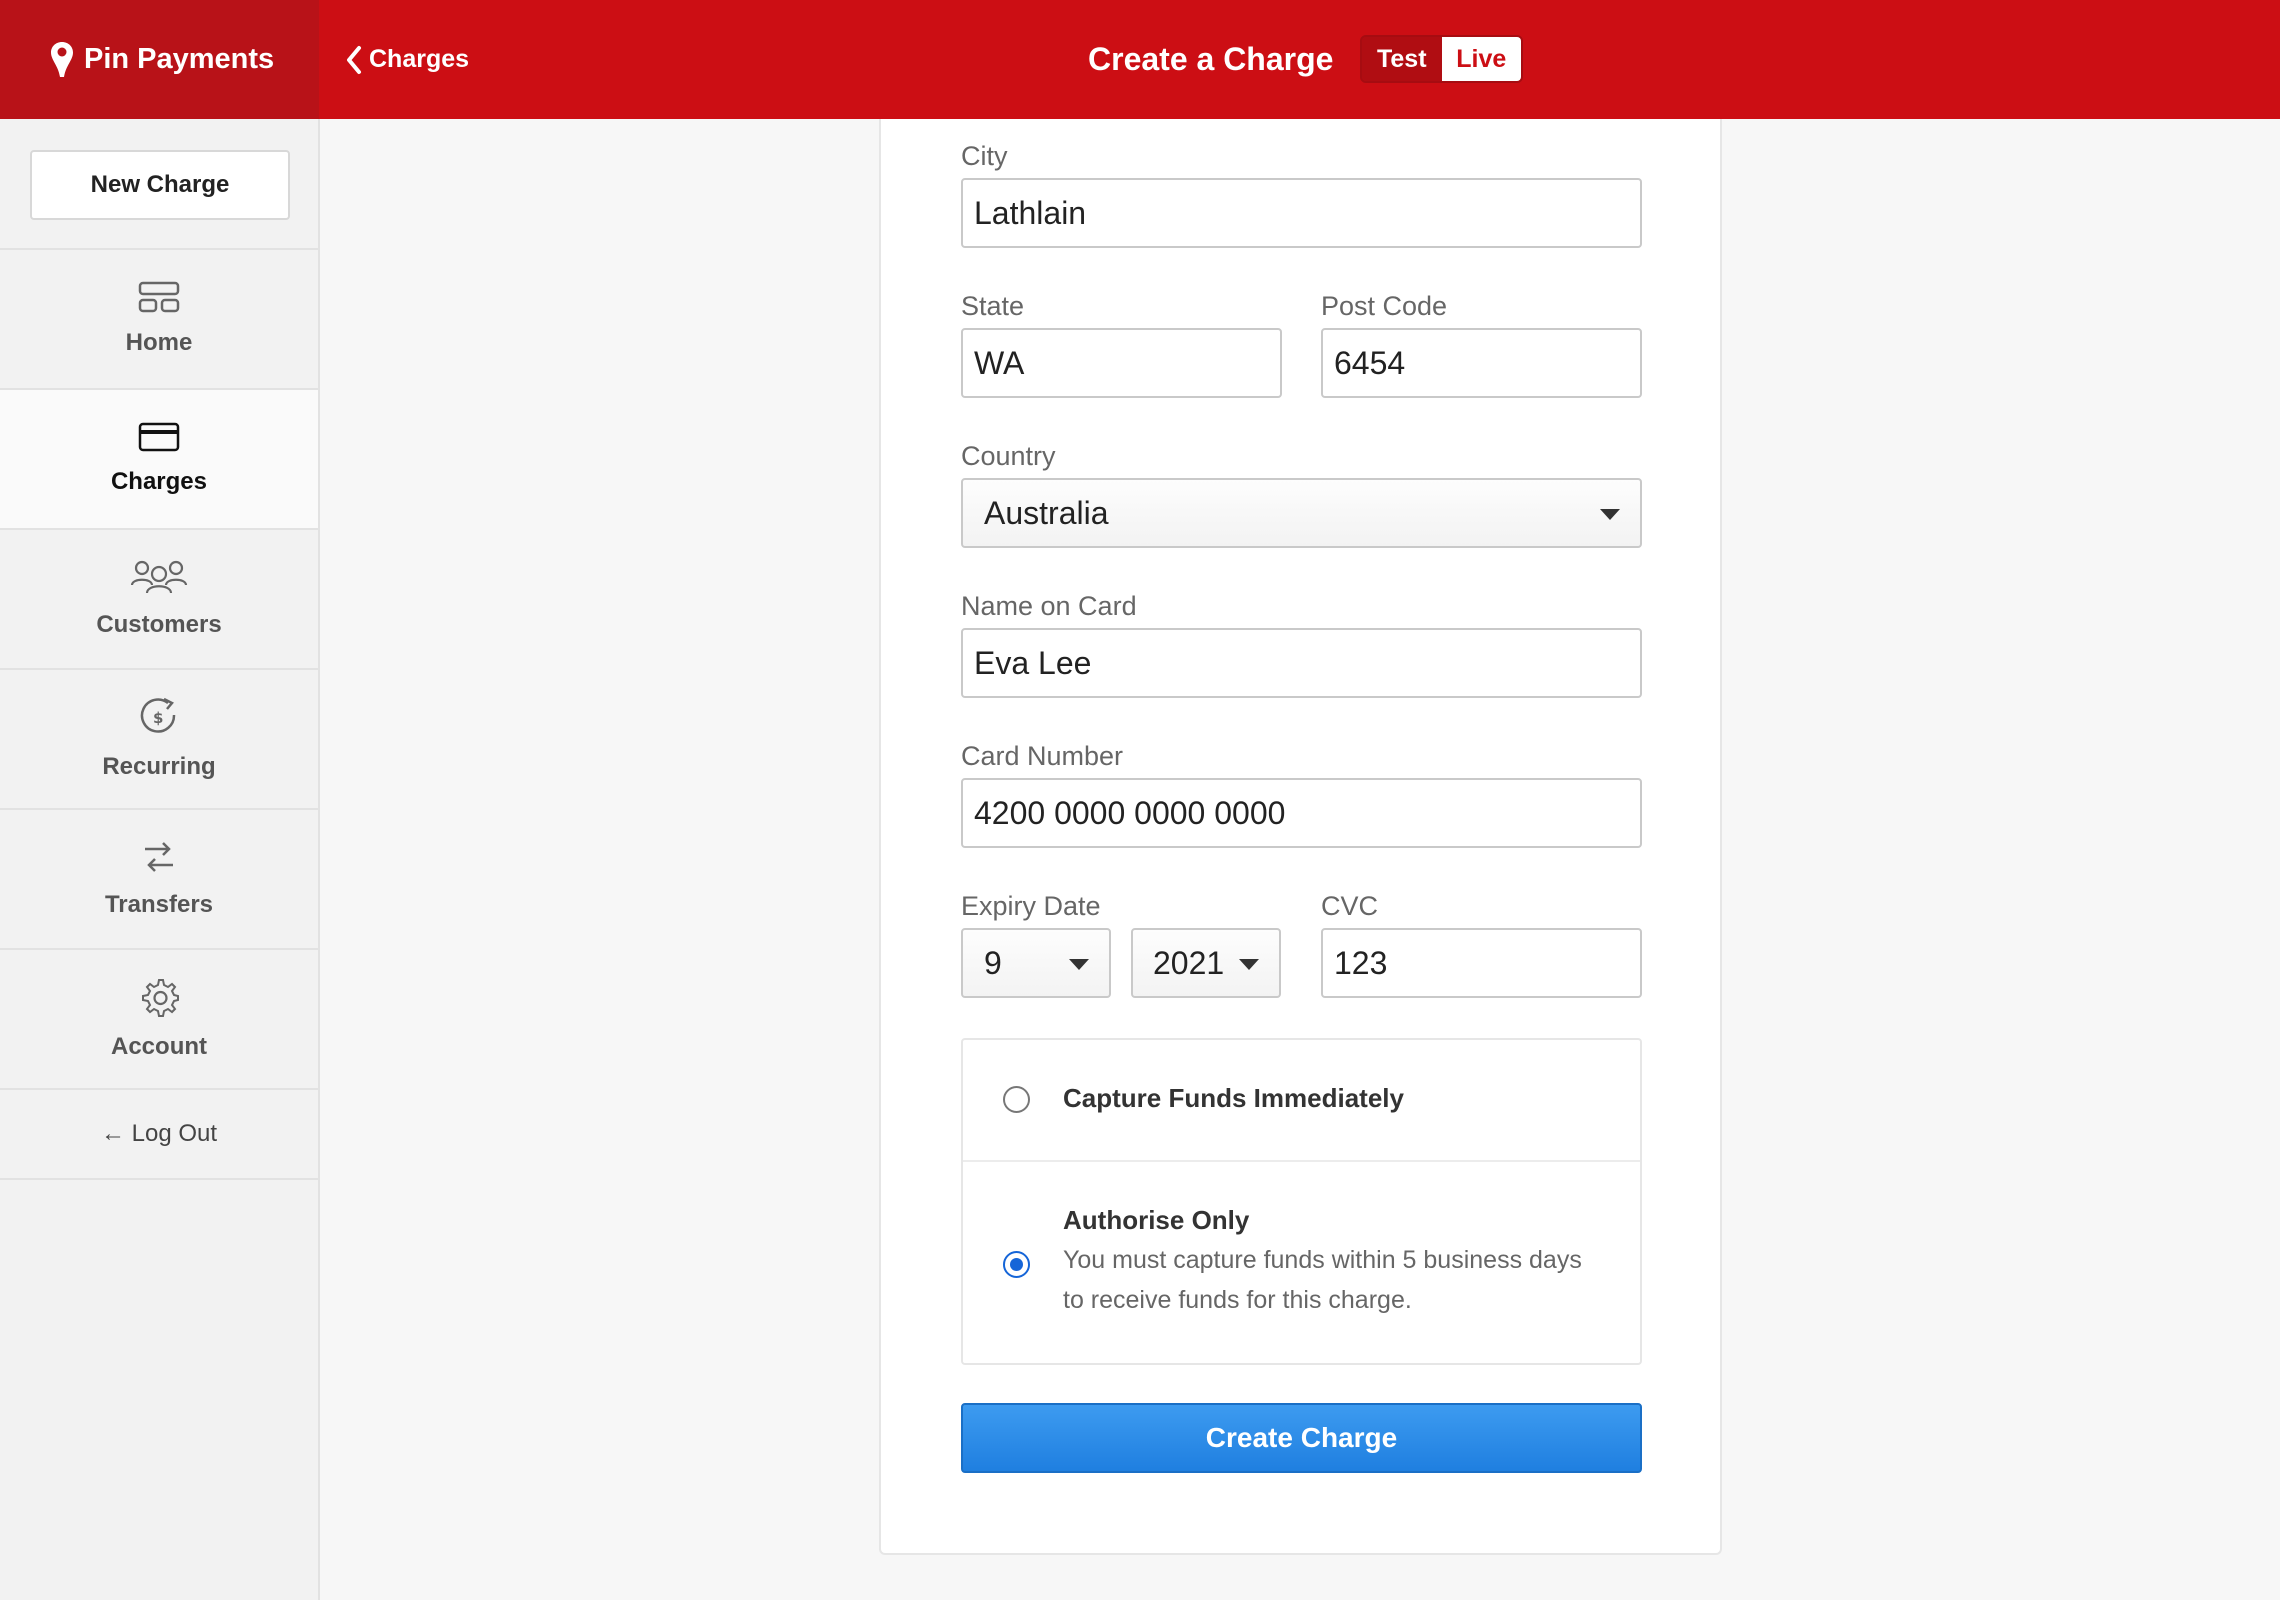  Describe the element at coordinates (179, 59) in the screenshot. I see `brand-name: Pin Payments` at that location.